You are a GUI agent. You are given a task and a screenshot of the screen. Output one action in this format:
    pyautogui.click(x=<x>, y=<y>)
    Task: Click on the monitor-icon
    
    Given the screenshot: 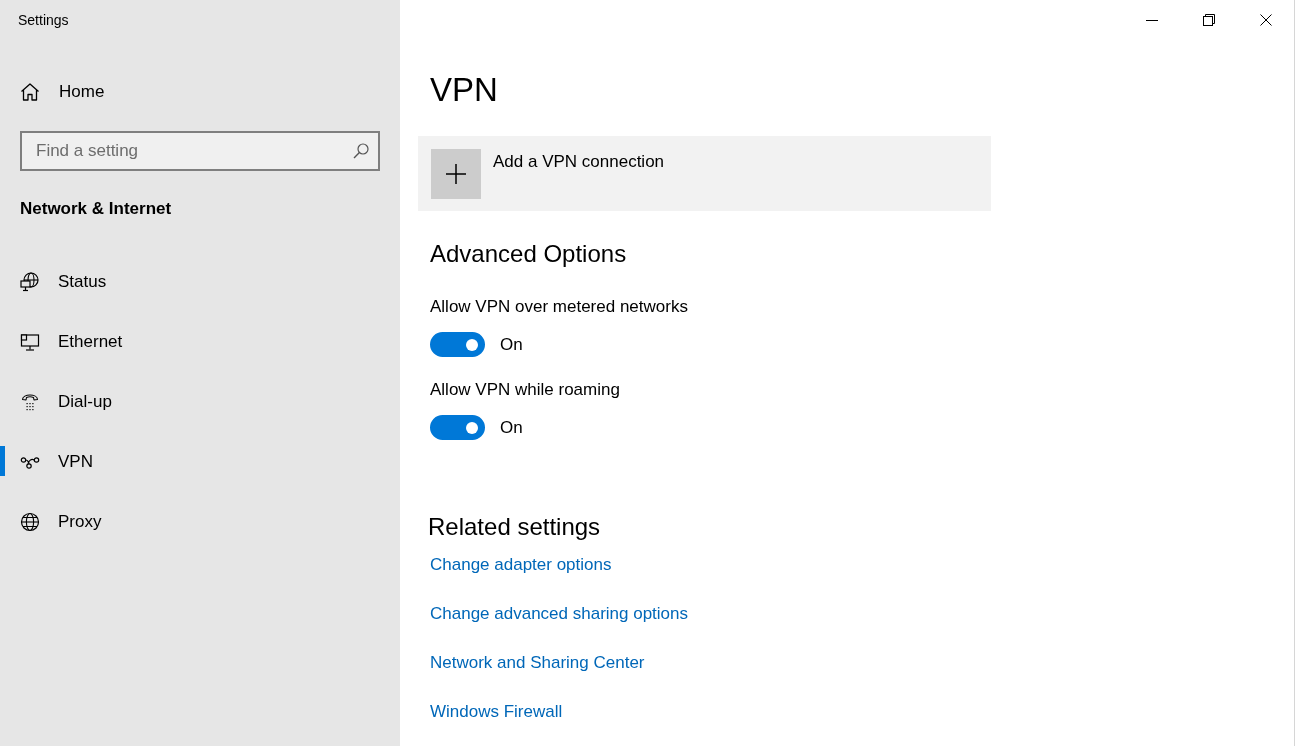 What is the action you would take?
    pyautogui.click(x=30, y=342)
    